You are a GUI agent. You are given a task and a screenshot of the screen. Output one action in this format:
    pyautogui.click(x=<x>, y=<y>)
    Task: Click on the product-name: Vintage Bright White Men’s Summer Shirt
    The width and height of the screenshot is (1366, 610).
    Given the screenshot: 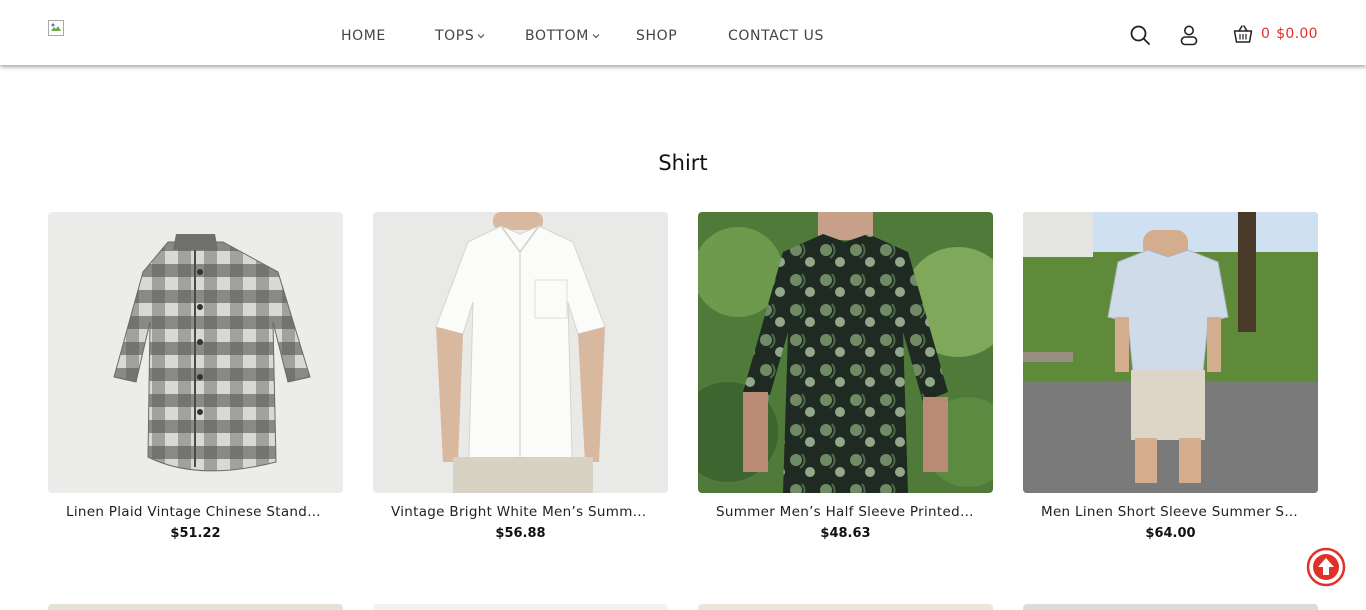 What is the action you would take?
    pyautogui.click(x=520, y=512)
    